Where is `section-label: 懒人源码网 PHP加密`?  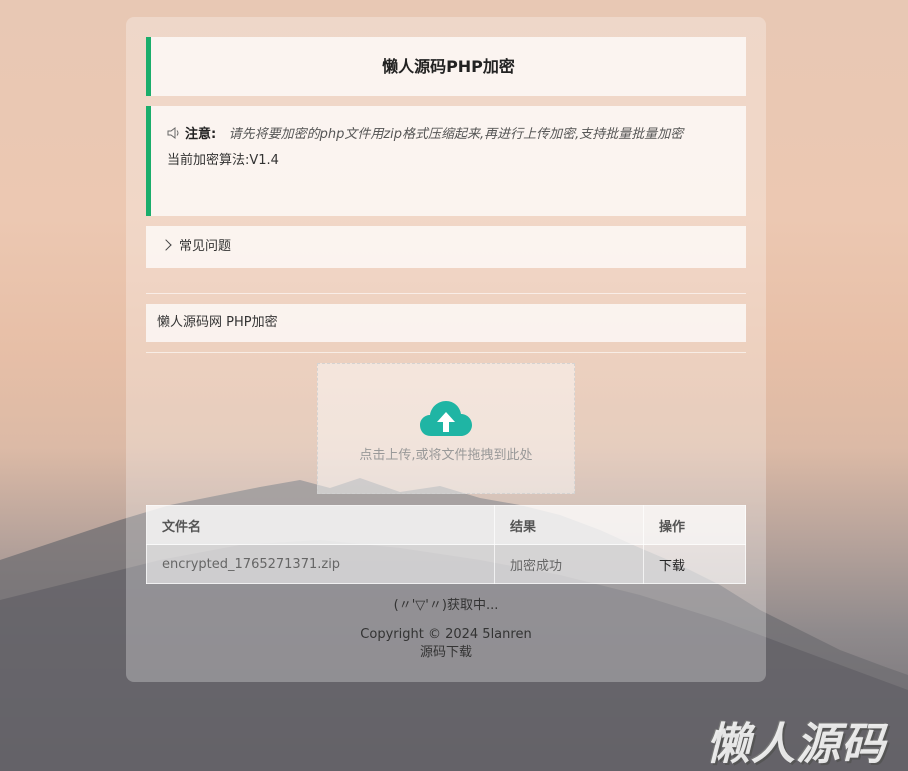
section-label: 懒人源码网 PHP加密 is located at coordinates (446, 323).